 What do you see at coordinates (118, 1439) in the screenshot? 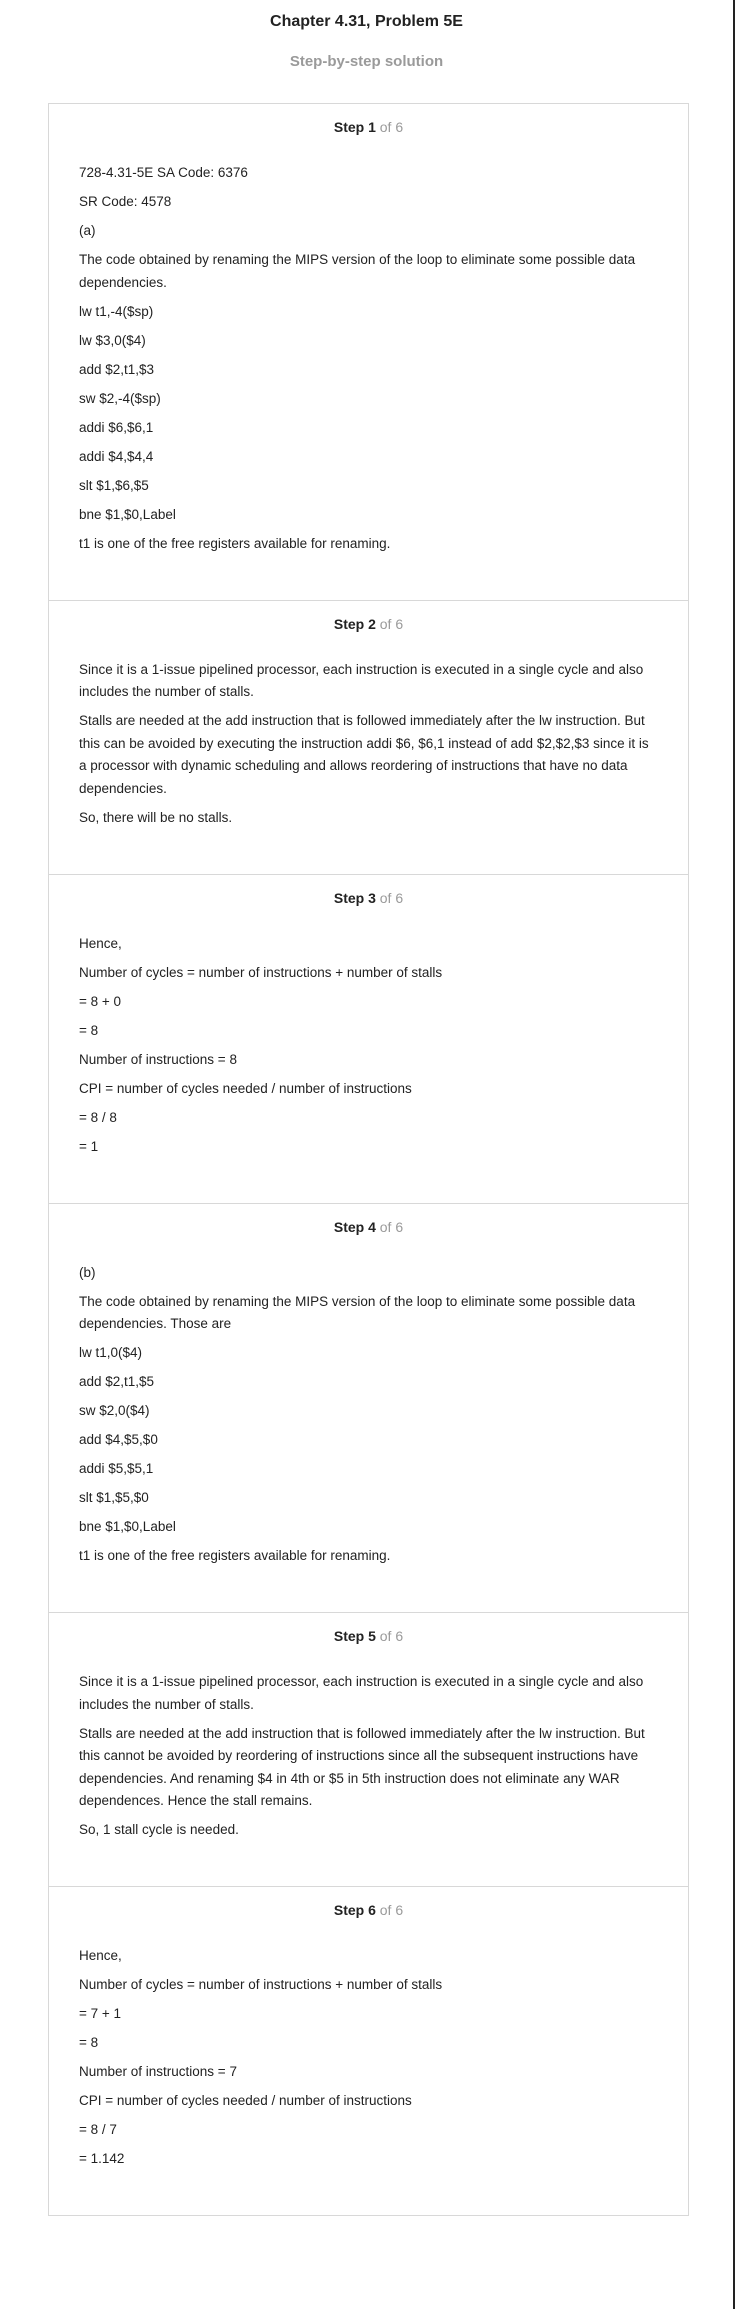
I see `step-text-line: add $4,$5,$0` at bounding box center [118, 1439].